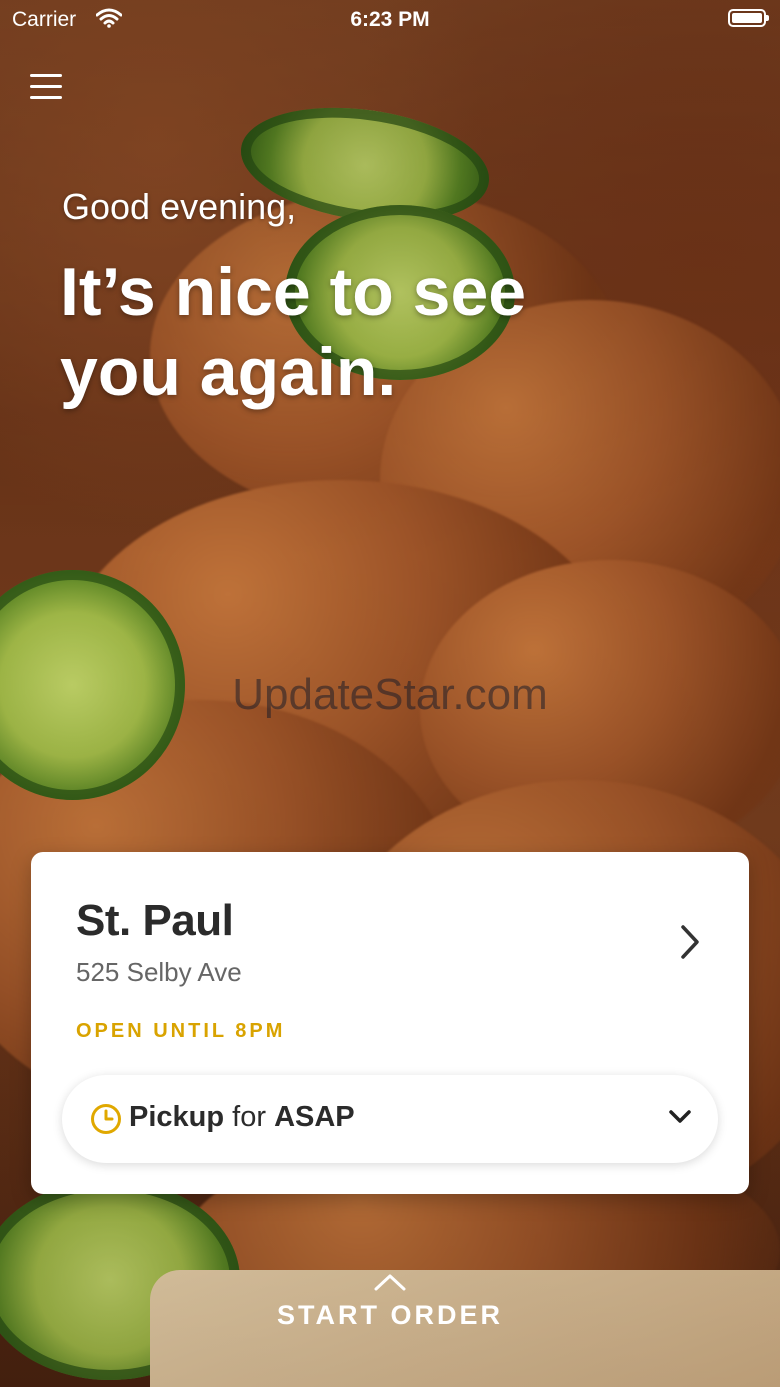 The image size is (780, 1387). I want to click on chevron-up-icon, so click(390, 1282).